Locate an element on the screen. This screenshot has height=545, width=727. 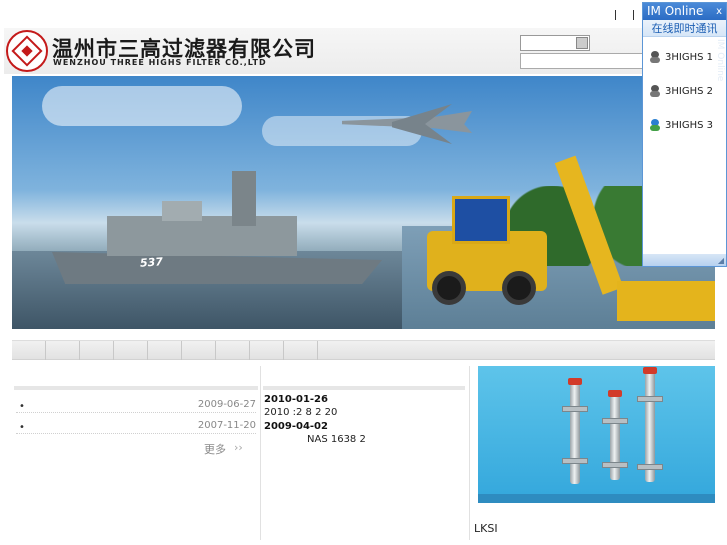
im-contact: 3HIGHS 3 is located at coordinates (687, 127).